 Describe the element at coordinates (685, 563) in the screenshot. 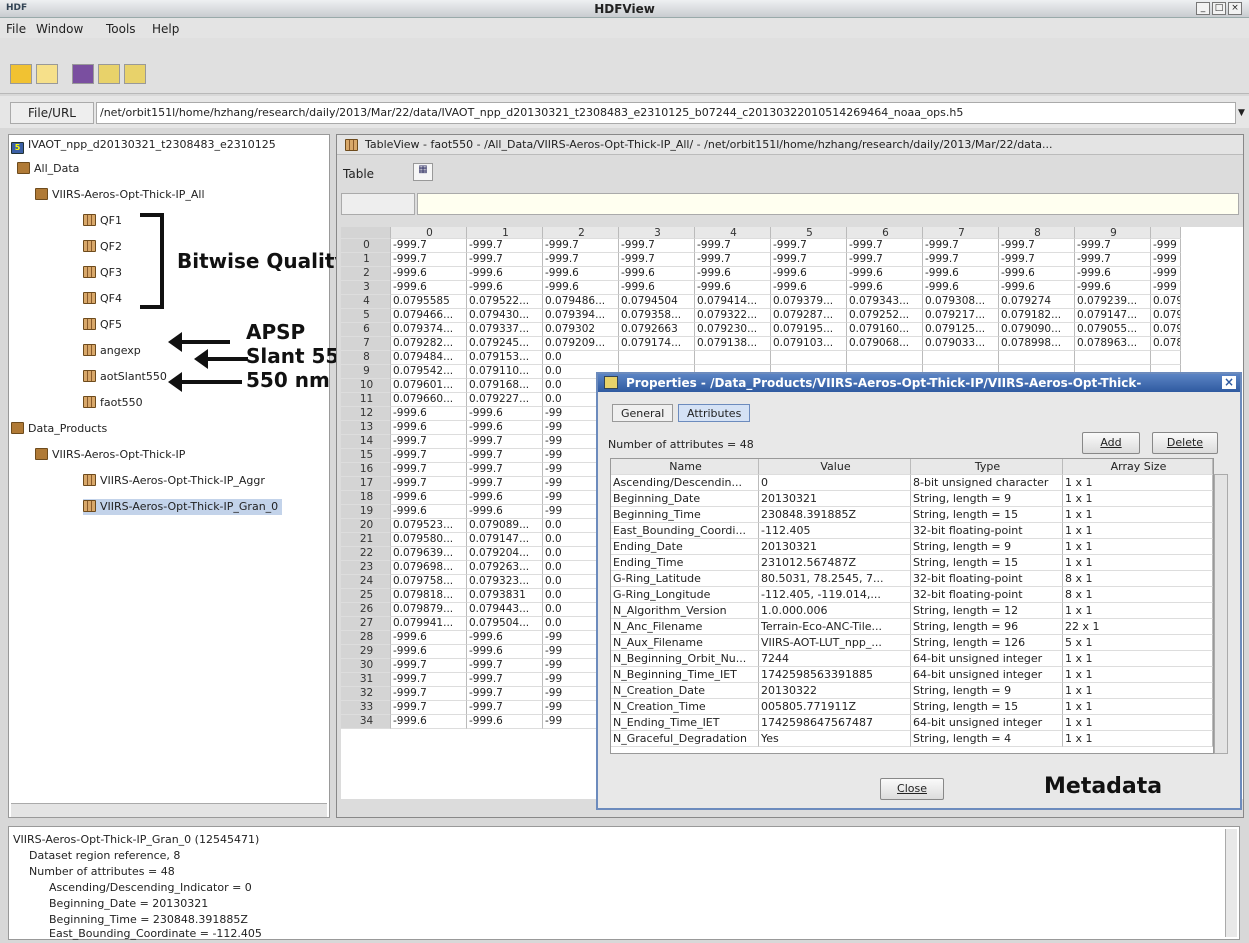

I see `attr-cell: Ending_Time` at that location.